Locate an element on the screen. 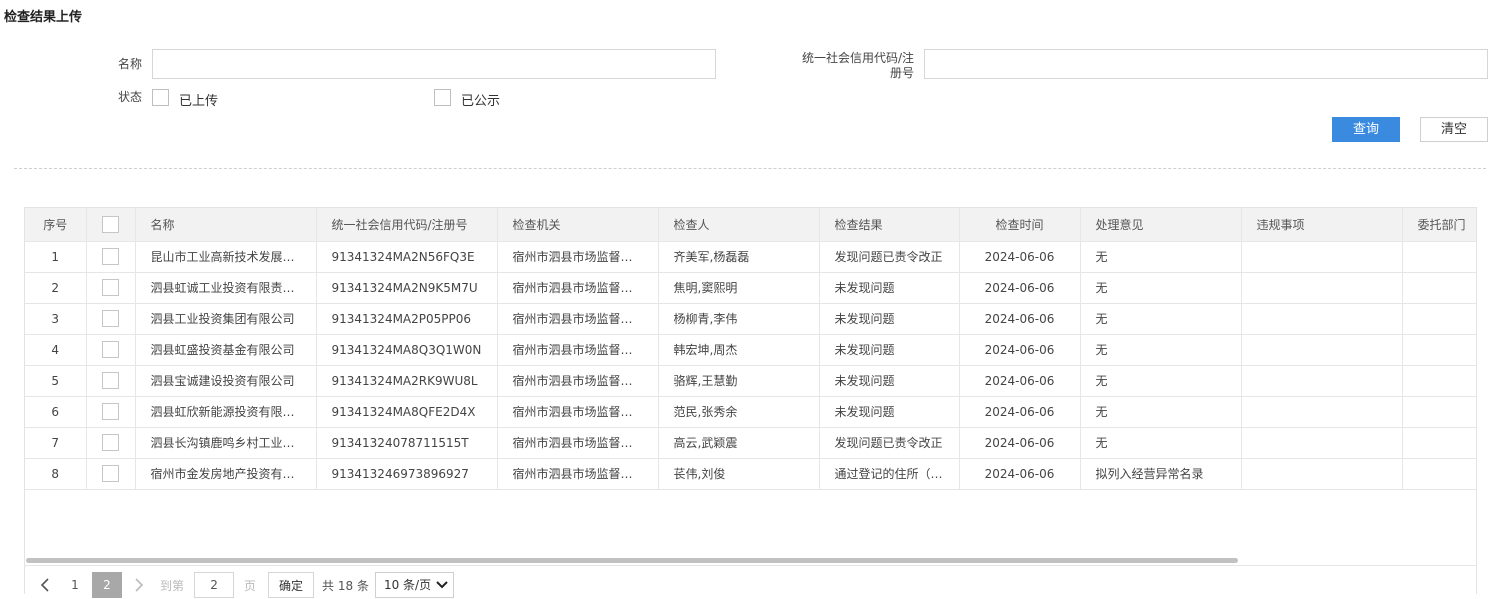 This screenshot has height=599, width=1497. row-inspector: 骆辉,王慧勤 is located at coordinates (739, 381).